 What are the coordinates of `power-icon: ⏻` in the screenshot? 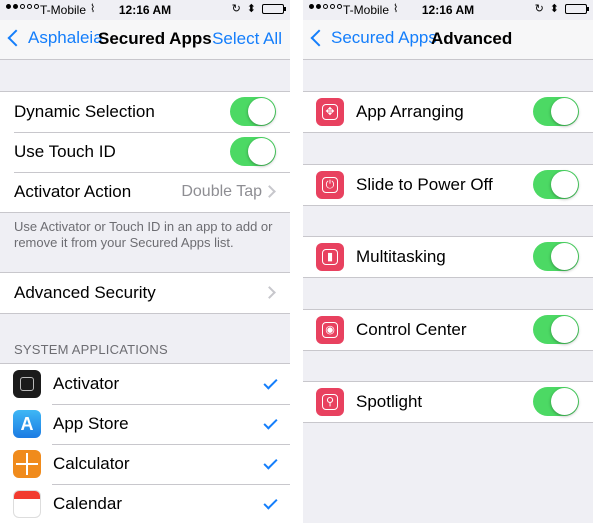 It's located at (330, 185).